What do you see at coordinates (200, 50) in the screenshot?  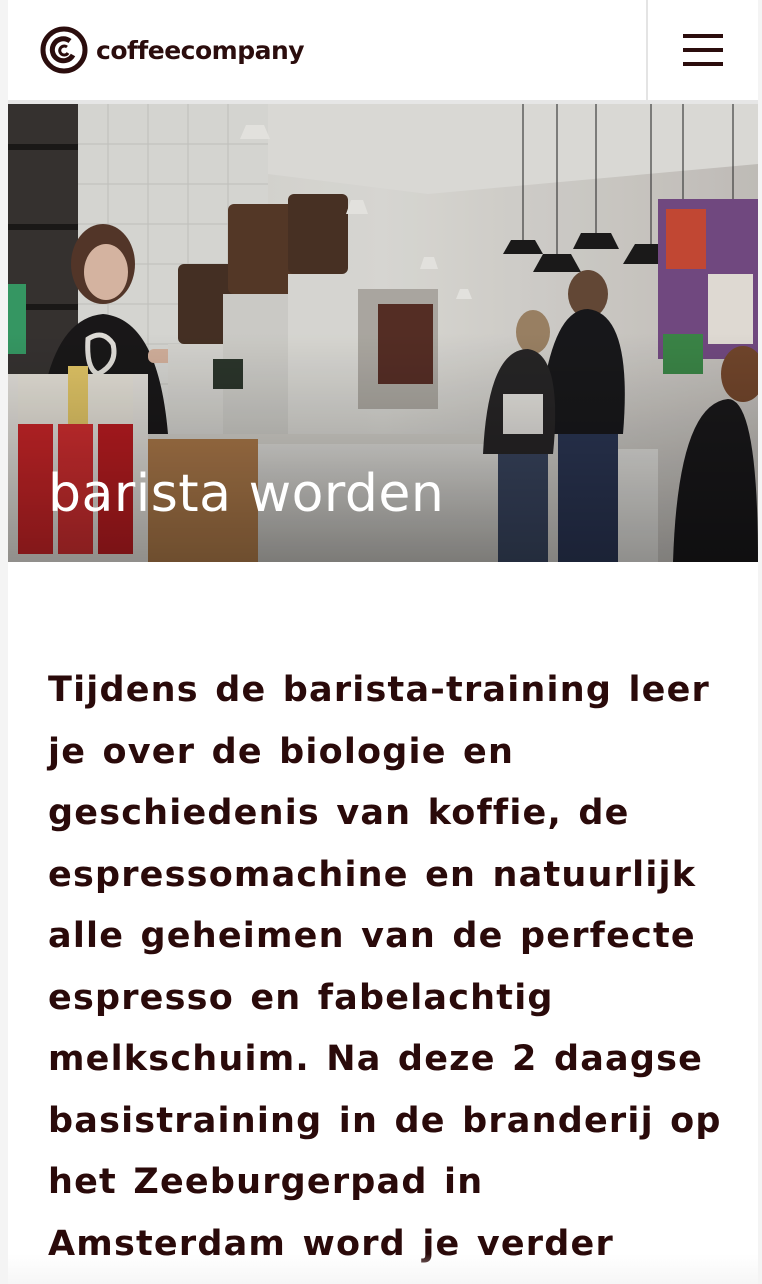 I see `logo-text: coffeecompany` at bounding box center [200, 50].